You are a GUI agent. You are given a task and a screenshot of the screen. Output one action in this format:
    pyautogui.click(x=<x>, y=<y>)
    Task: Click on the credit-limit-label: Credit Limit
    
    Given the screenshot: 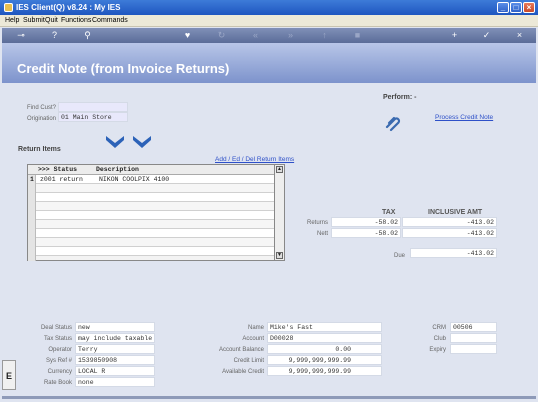 What is the action you would take?
    pyautogui.click(x=248, y=361)
    